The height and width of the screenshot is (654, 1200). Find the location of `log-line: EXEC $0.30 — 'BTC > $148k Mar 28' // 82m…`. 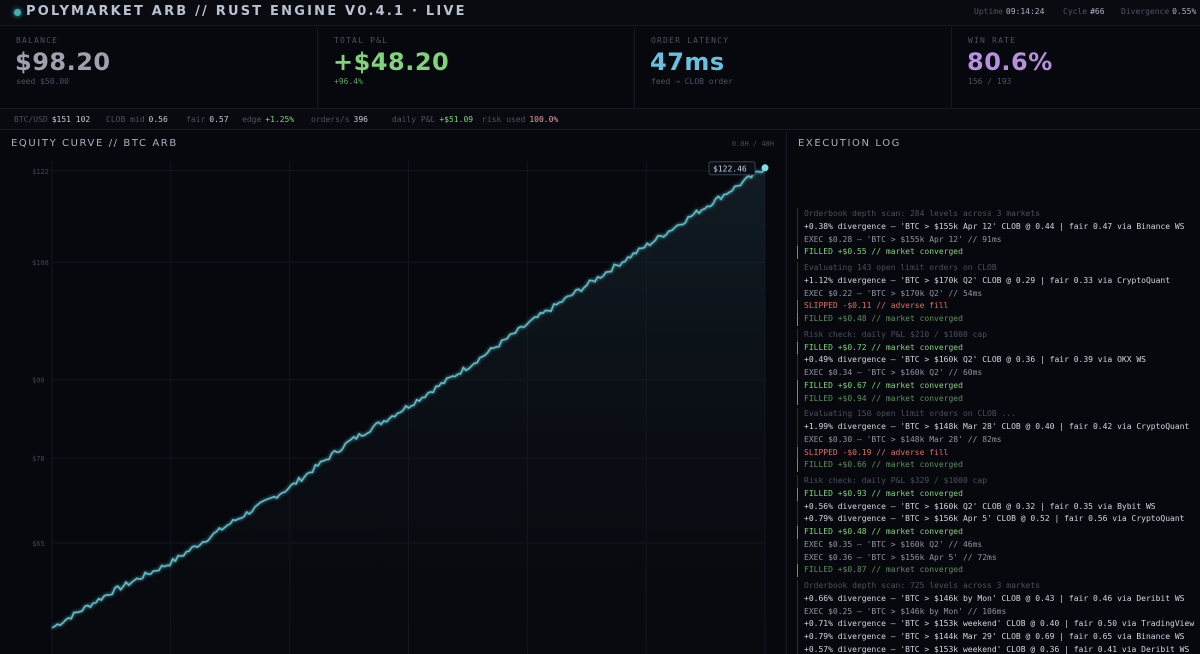

log-line: EXEC $0.30 — 'BTC > $148k Mar 28' // 82m… is located at coordinates (997, 440).